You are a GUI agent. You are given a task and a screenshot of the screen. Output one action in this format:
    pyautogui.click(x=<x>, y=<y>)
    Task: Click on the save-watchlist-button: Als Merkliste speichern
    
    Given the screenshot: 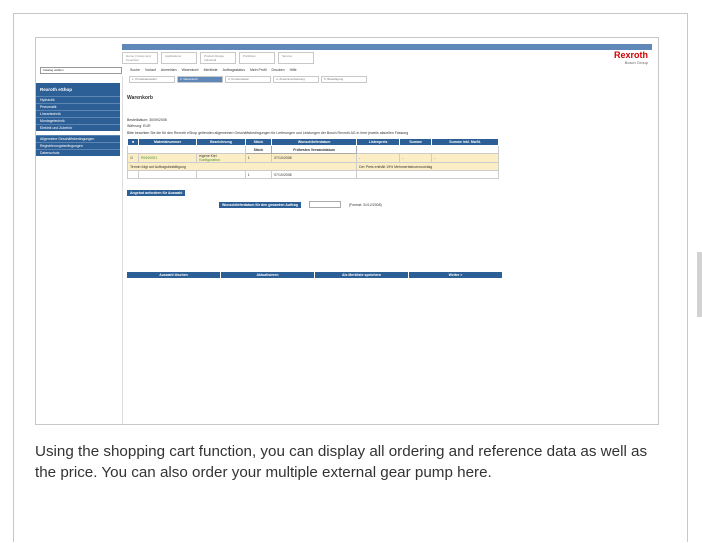 What is the action you would take?
    pyautogui.click(x=362, y=275)
    